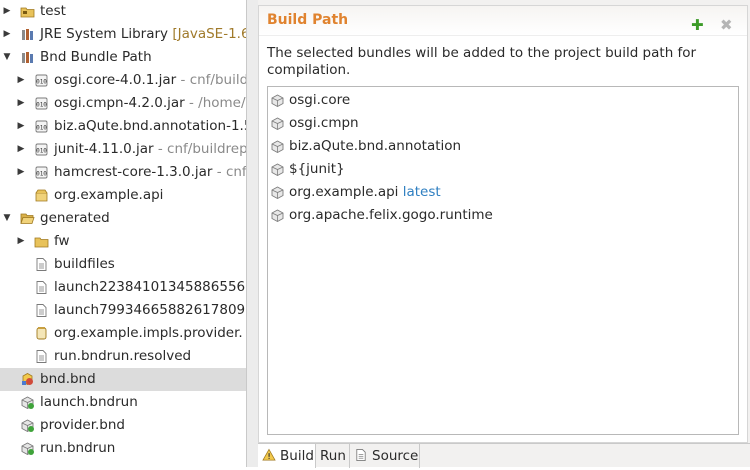  I want to click on tab-source: Source, so click(385, 456).